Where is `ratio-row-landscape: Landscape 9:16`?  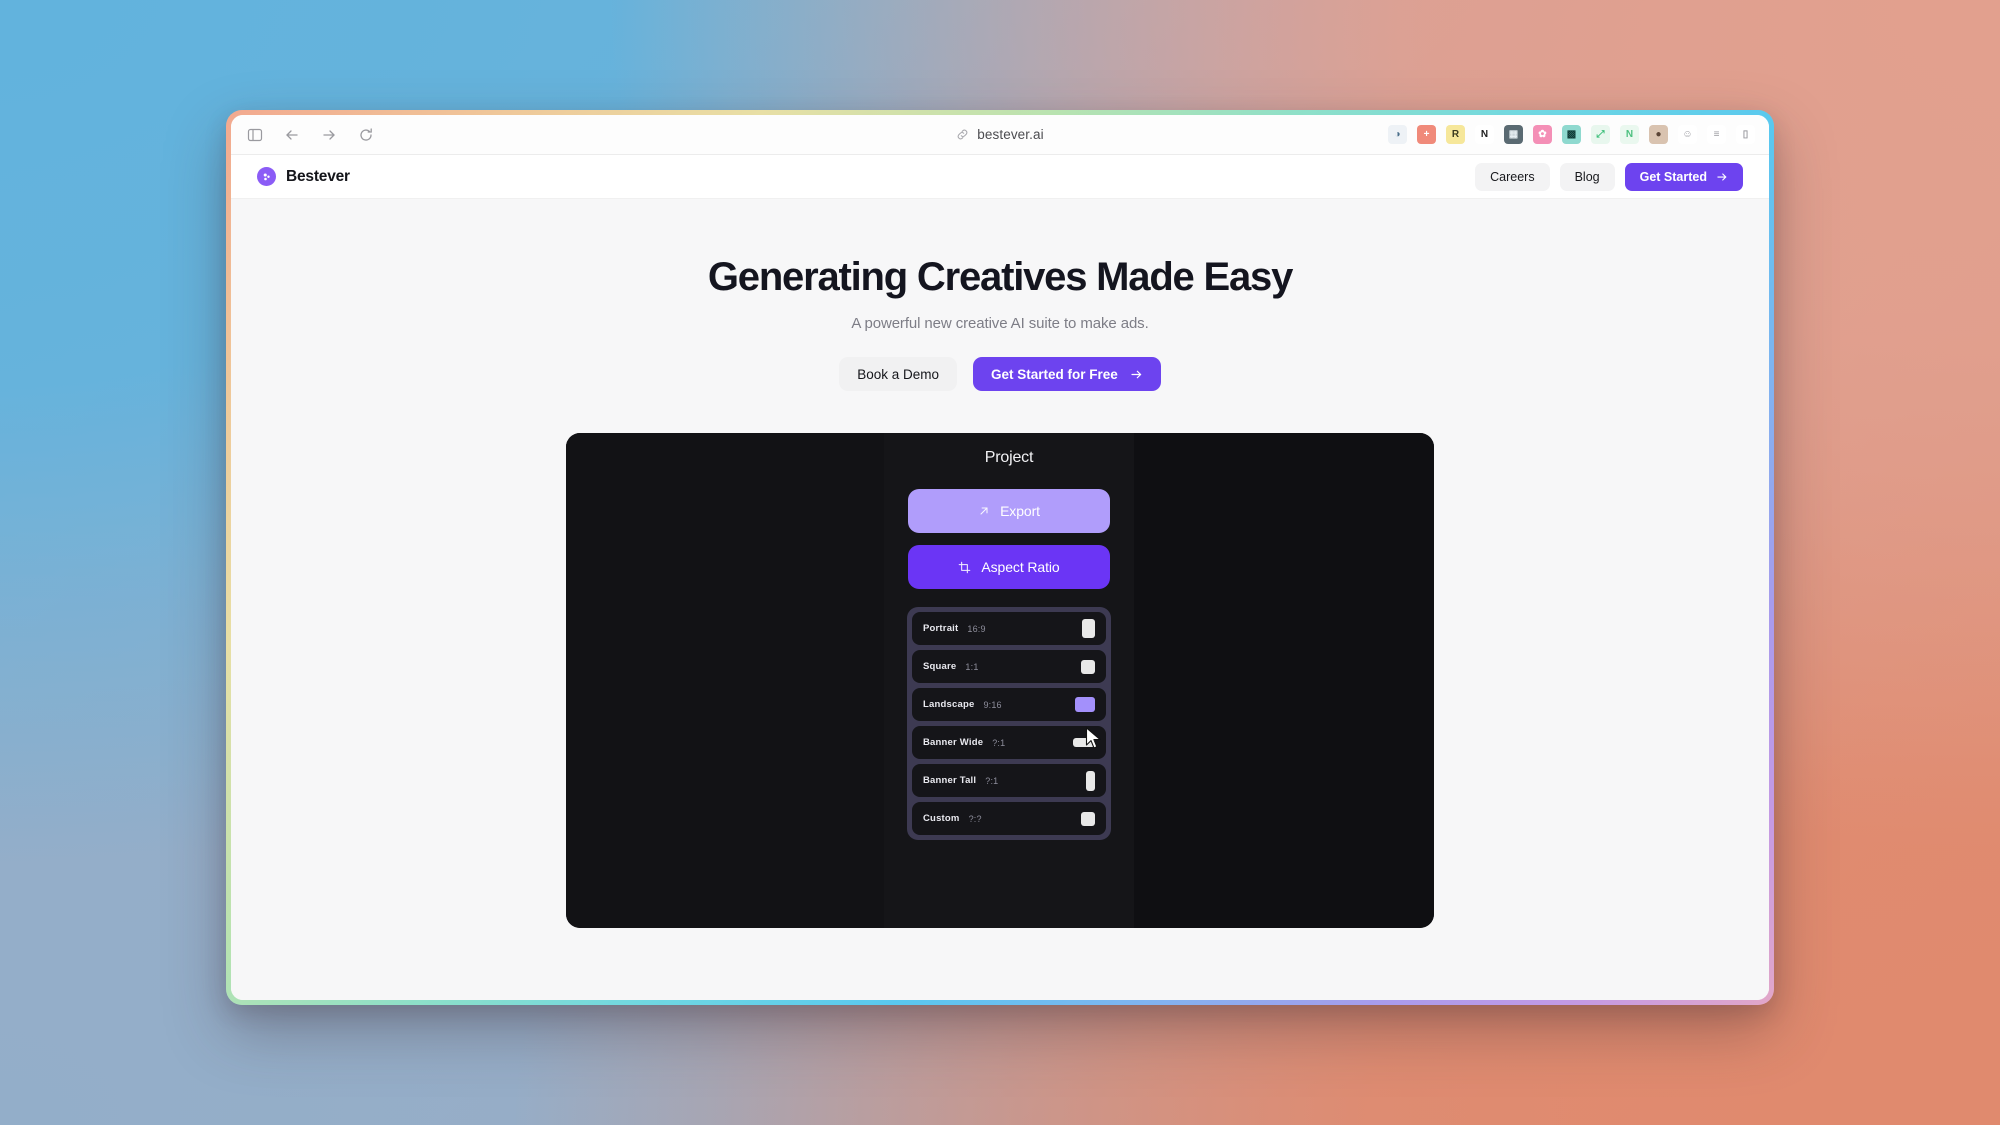 ratio-row-landscape: Landscape 9:16 is located at coordinates (1009, 704).